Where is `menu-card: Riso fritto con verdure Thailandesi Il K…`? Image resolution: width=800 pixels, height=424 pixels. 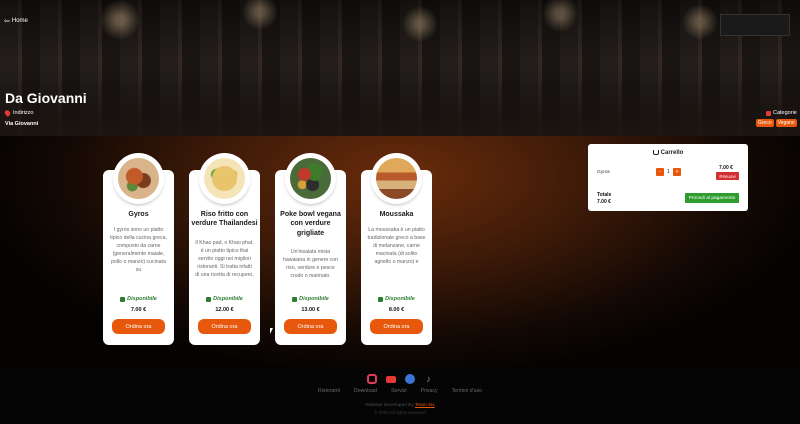
menu-card: Riso fritto con verdure Thailandesi Il K… is located at coordinates (224, 250).